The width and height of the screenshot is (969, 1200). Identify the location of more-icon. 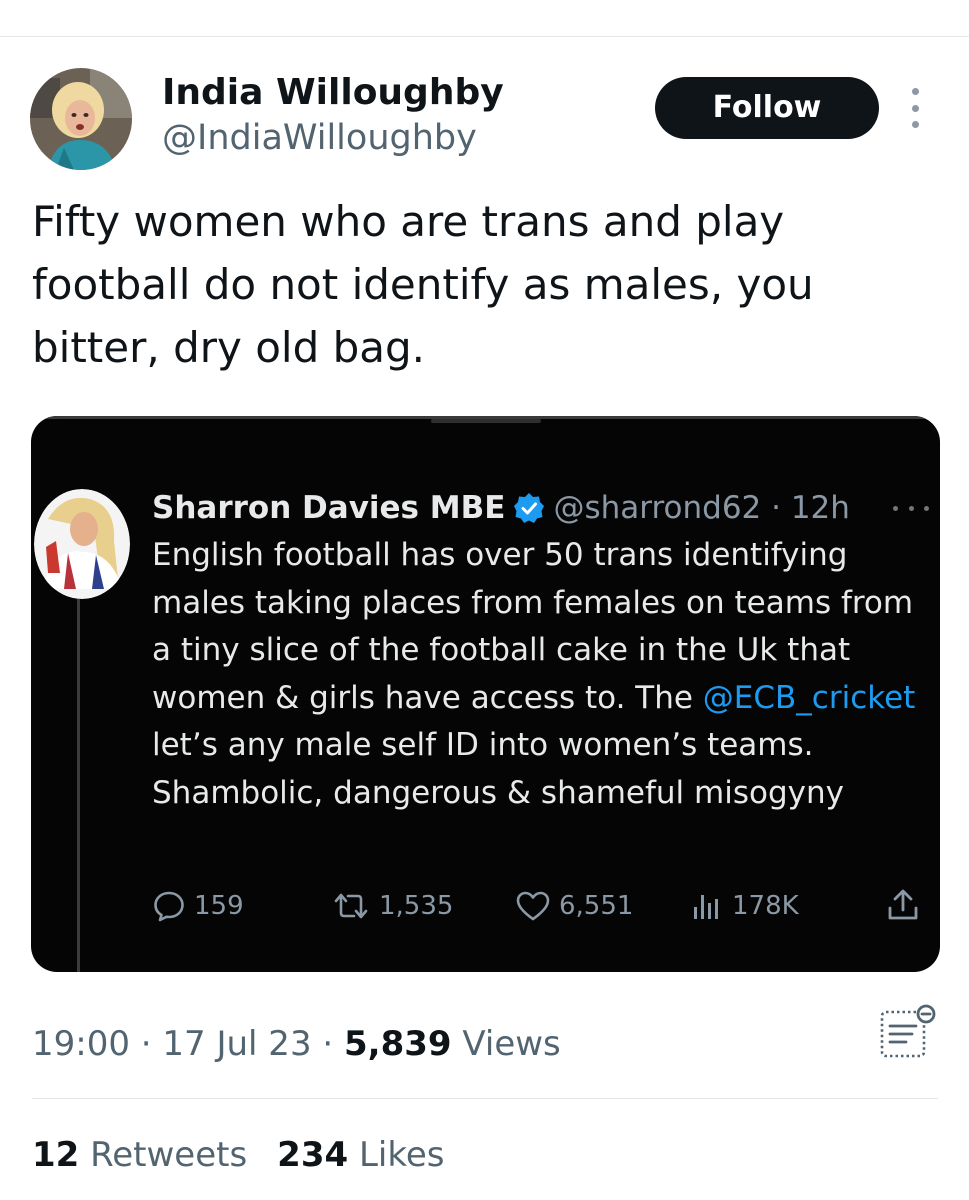
(915, 108).